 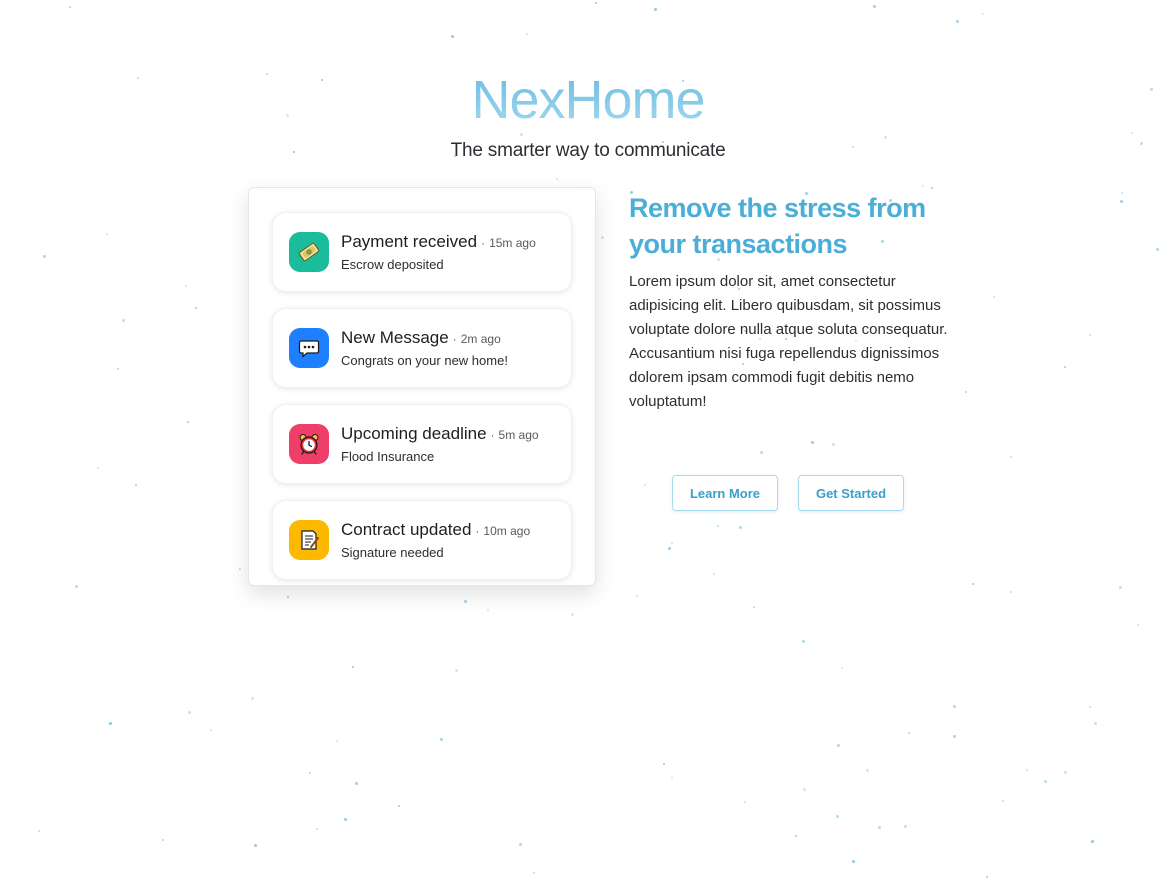 What do you see at coordinates (725, 493) in the screenshot?
I see `learn-more-button: Learn More` at bounding box center [725, 493].